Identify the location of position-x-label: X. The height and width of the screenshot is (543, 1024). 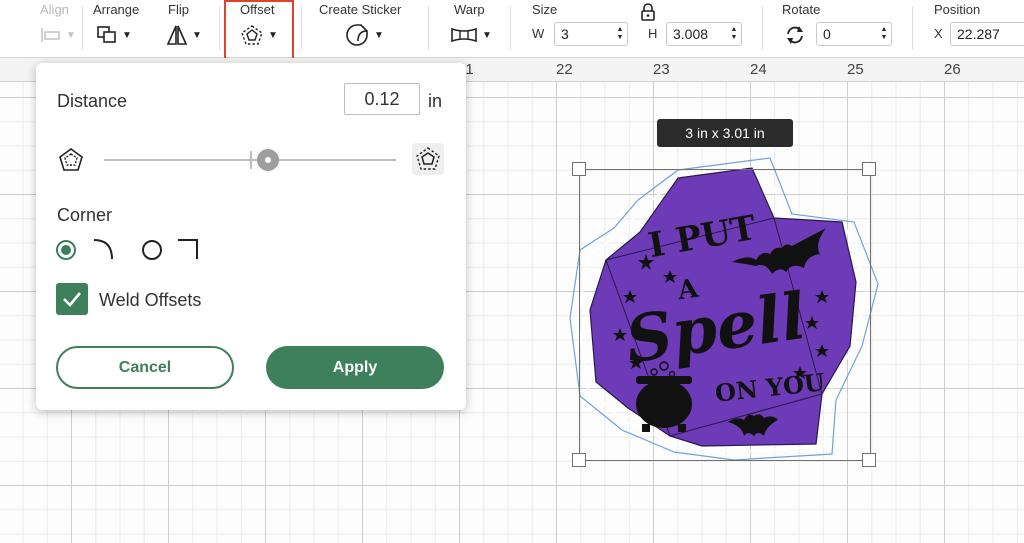
(938, 33).